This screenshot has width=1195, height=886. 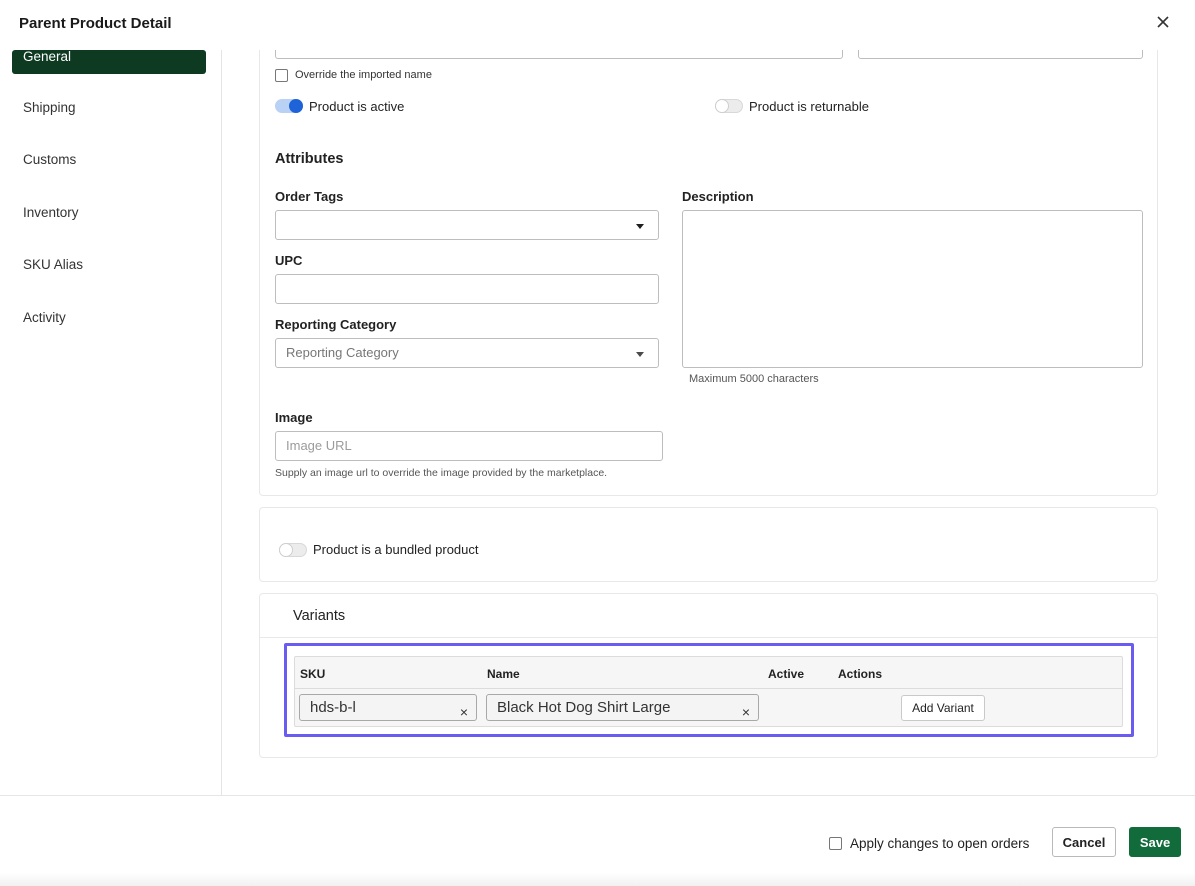 I want to click on order-tags-label: Order Tags, so click(x=309, y=196).